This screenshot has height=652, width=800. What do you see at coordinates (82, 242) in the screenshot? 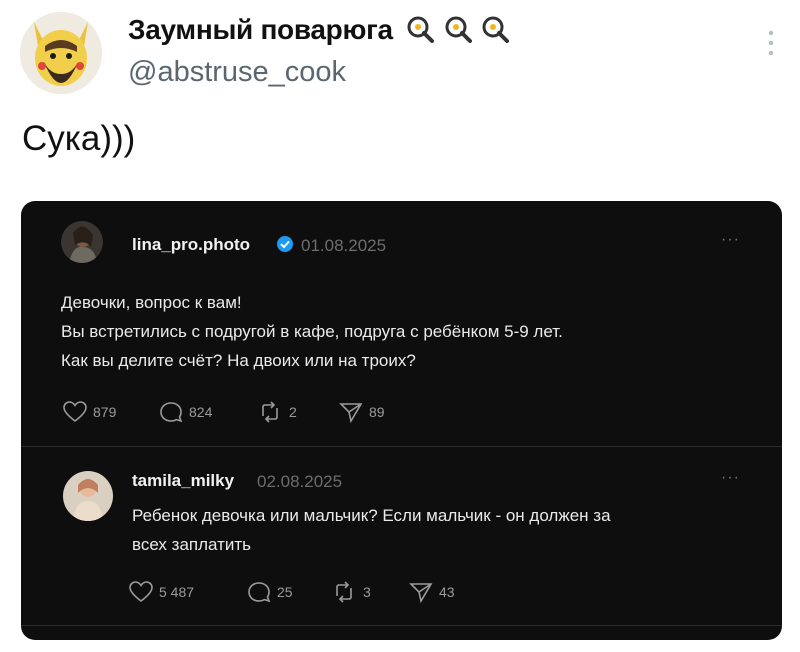
I see `post-avatar` at bounding box center [82, 242].